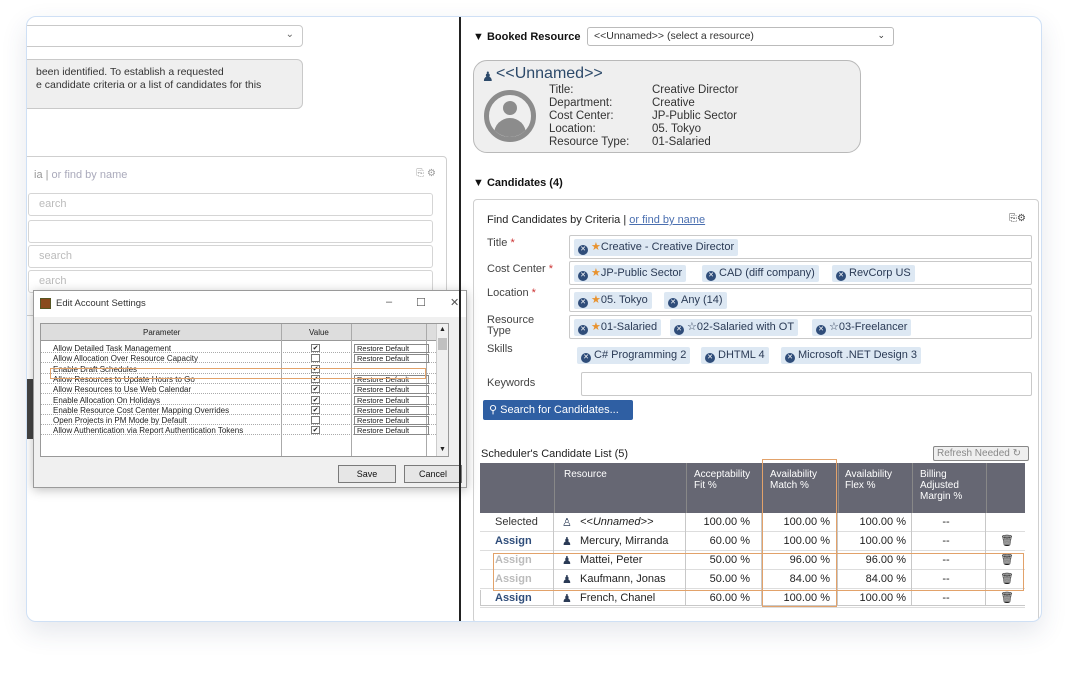  What do you see at coordinates (460, 319) in the screenshot?
I see `pane-divider` at bounding box center [460, 319].